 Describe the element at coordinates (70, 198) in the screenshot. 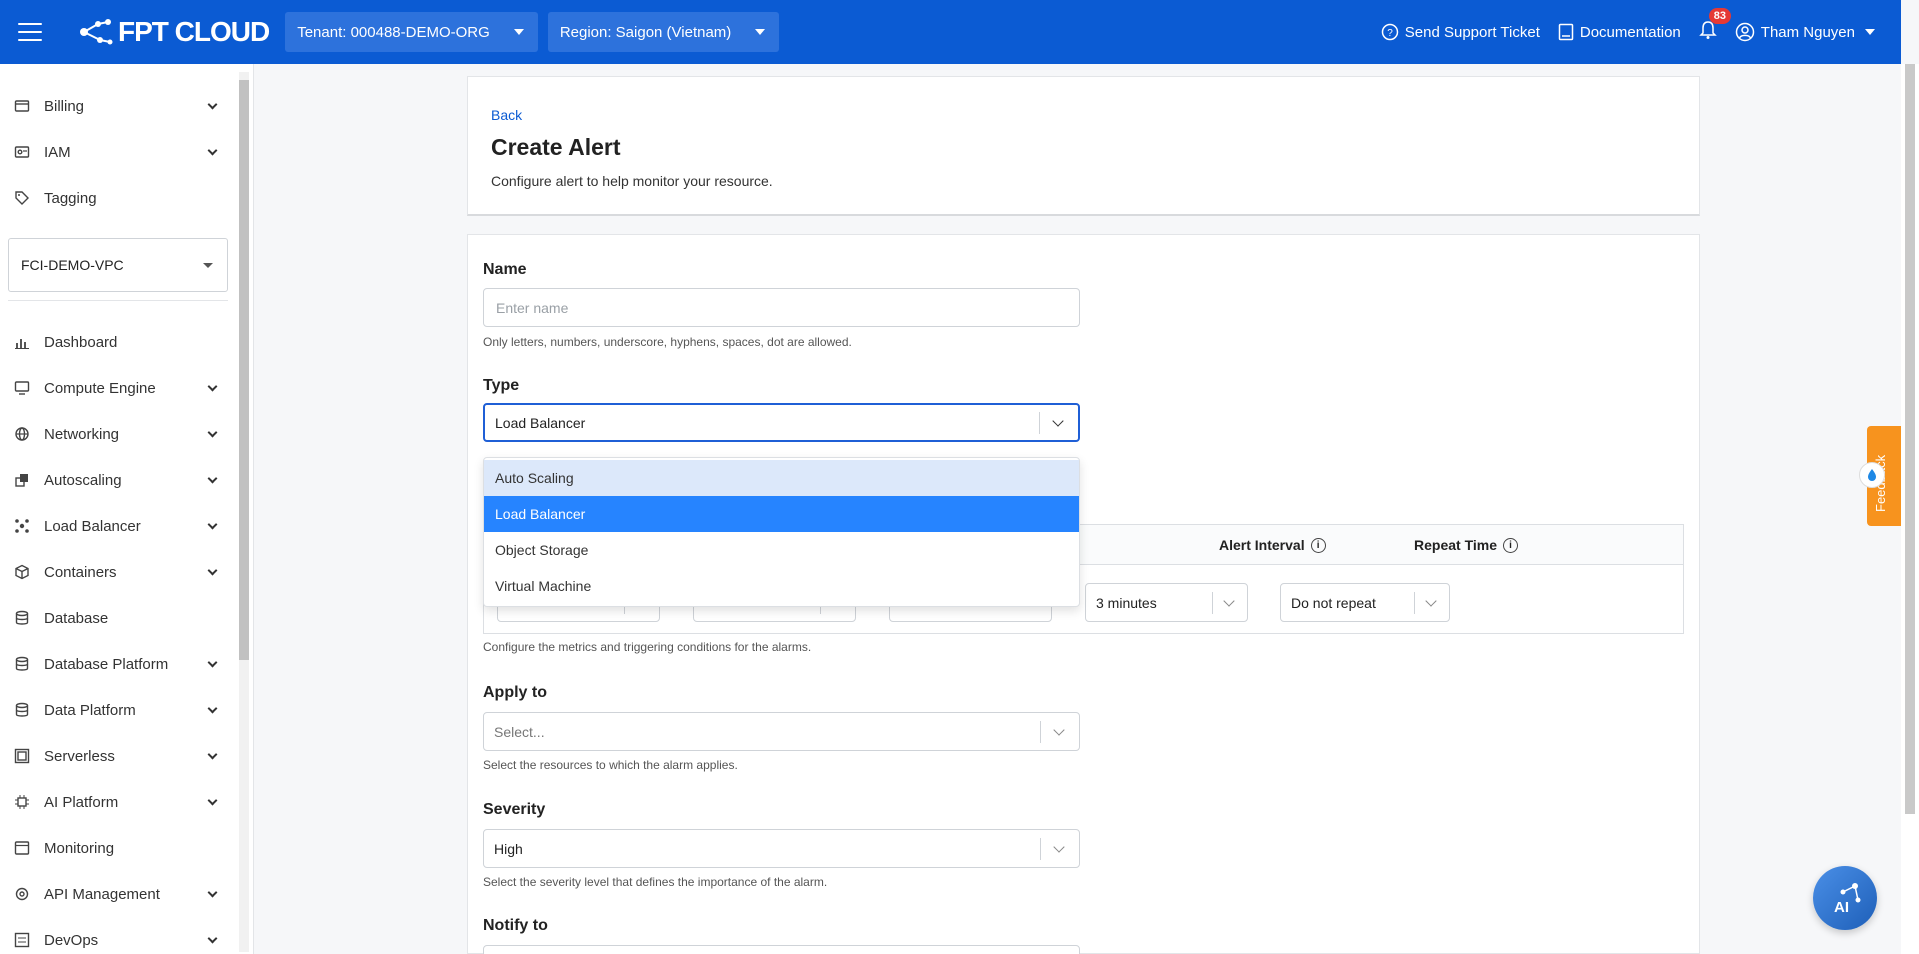

I see `sidebar-item-label: Tagging` at that location.